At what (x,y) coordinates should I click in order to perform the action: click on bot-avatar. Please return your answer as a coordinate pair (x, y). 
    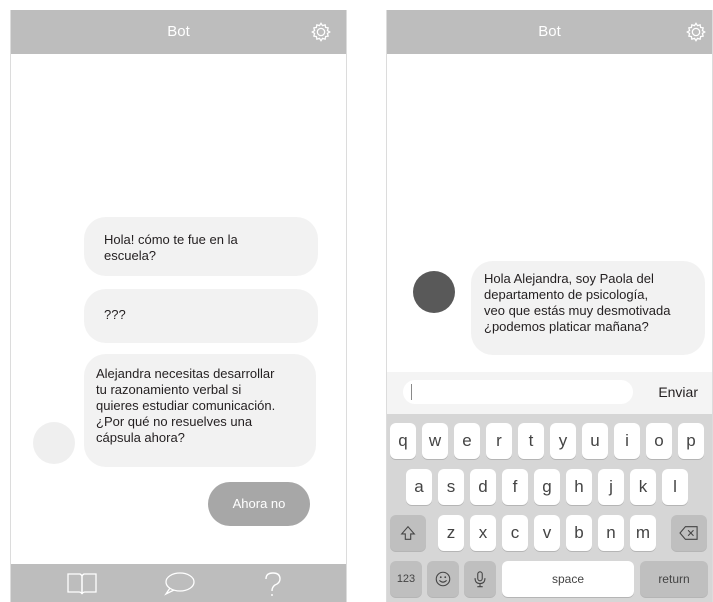
    Looking at the image, I should click on (54, 443).